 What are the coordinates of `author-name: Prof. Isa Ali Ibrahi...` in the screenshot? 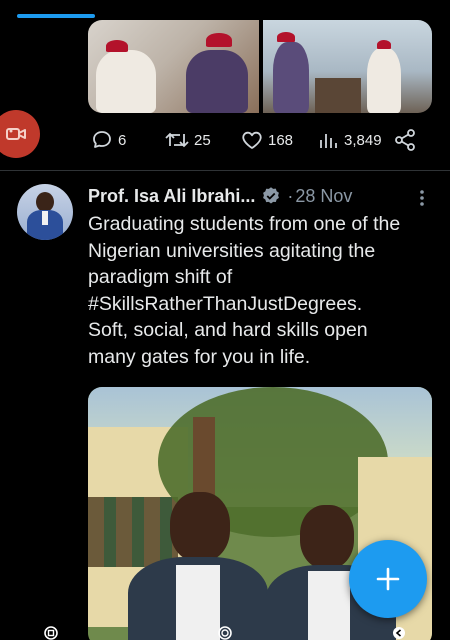 It's located at (171, 196).